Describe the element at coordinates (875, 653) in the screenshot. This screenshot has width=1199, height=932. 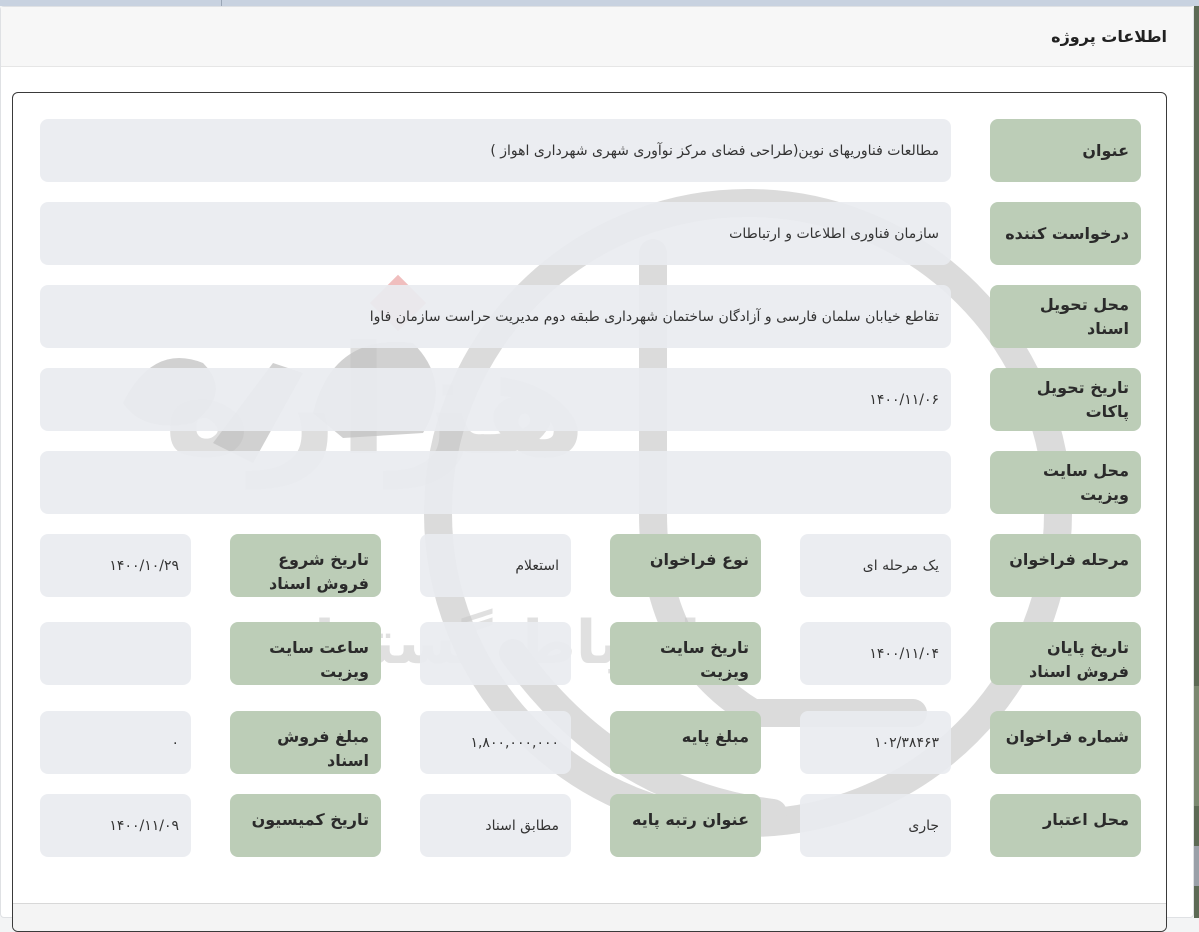
I see `value-sale-end-date: ۱۴۰۰/۱۱/۰۴` at that location.